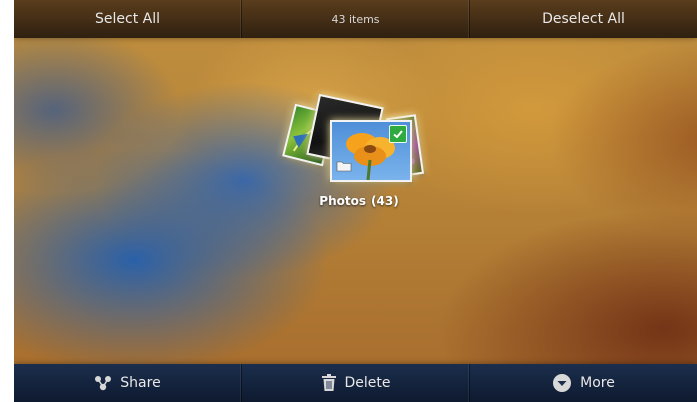 The image size is (697, 402). I want to click on select-all-button: Select All, so click(128, 19).